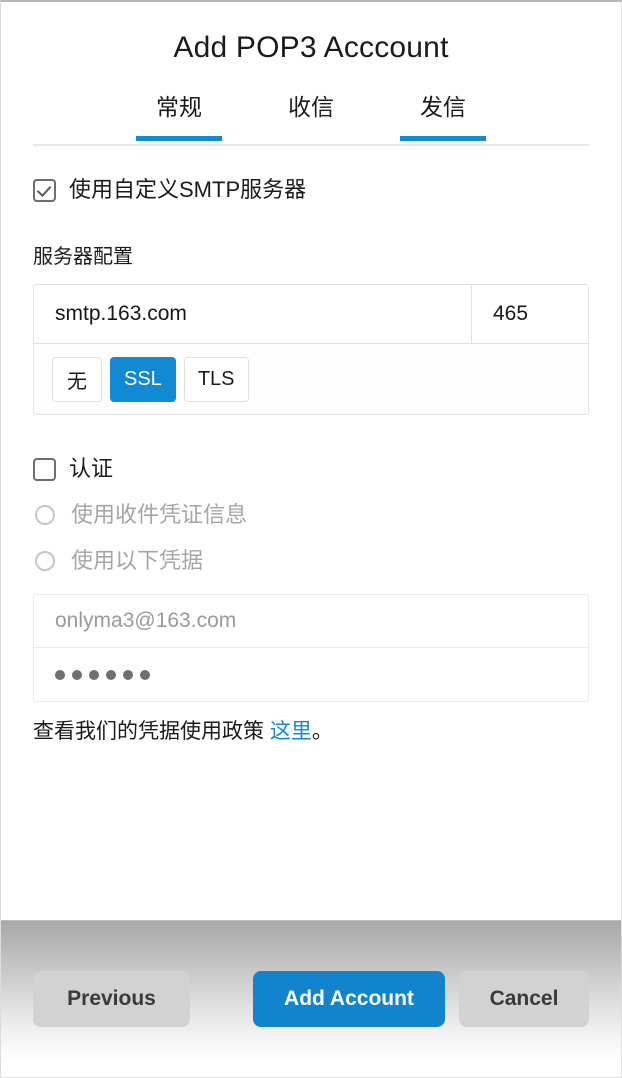  Describe the element at coordinates (311, 190) in the screenshot. I see `custom-smtp-checkbox-row: 使用自定义SMTP服务器` at that location.